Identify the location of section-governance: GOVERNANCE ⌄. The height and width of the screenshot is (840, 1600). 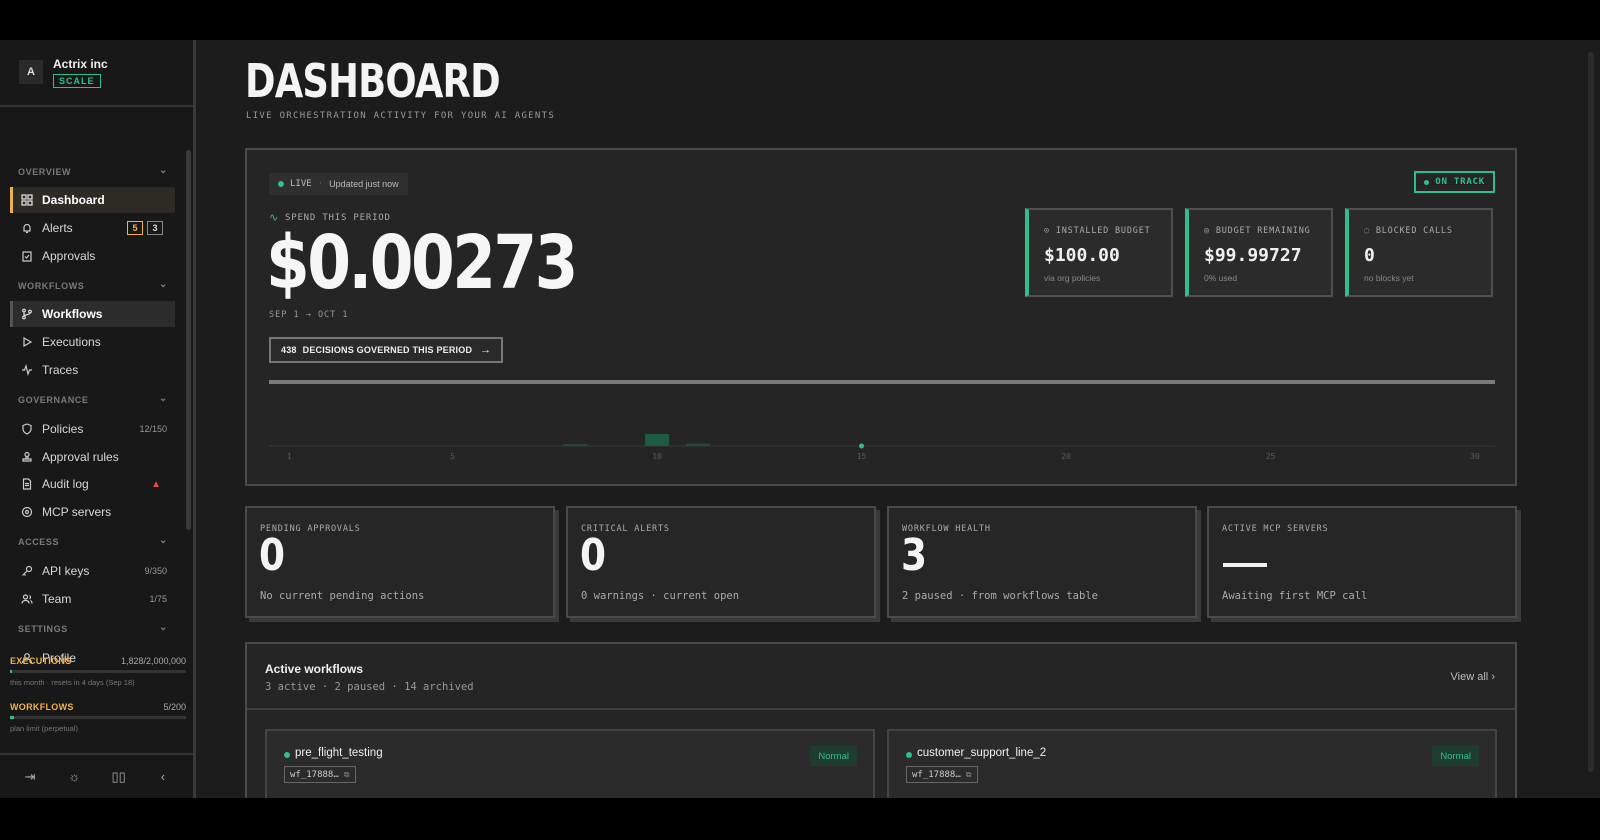
(93, 399).